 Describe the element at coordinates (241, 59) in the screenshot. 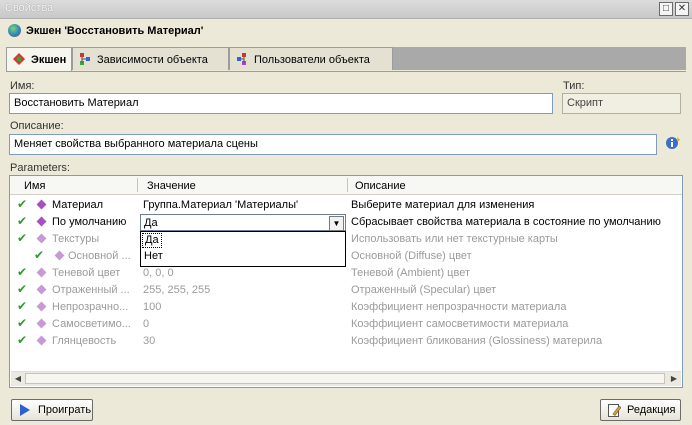

I see `users-tree-icon` at that location.